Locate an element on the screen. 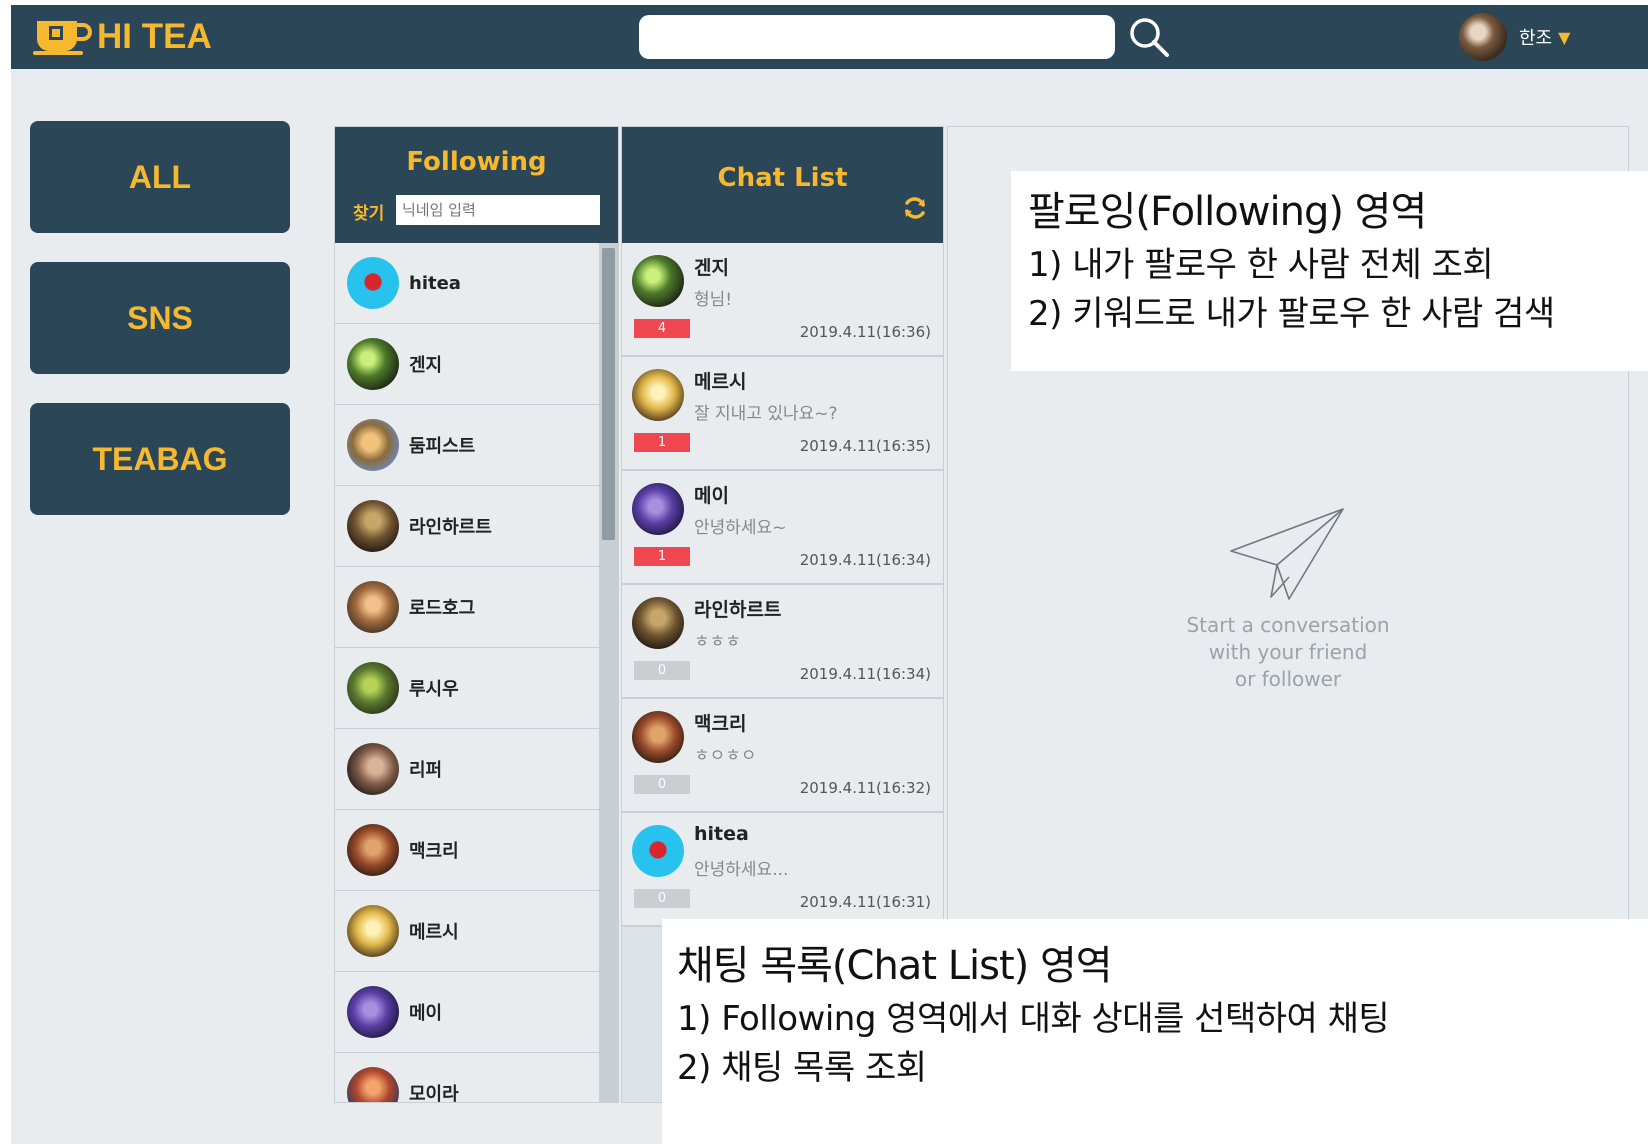 The width and height of the screenshot is (1648, 1144). chat-item: hitea 안녕하세요... 0 2019.4.11(16:31) is located at coordinates (782, 870).